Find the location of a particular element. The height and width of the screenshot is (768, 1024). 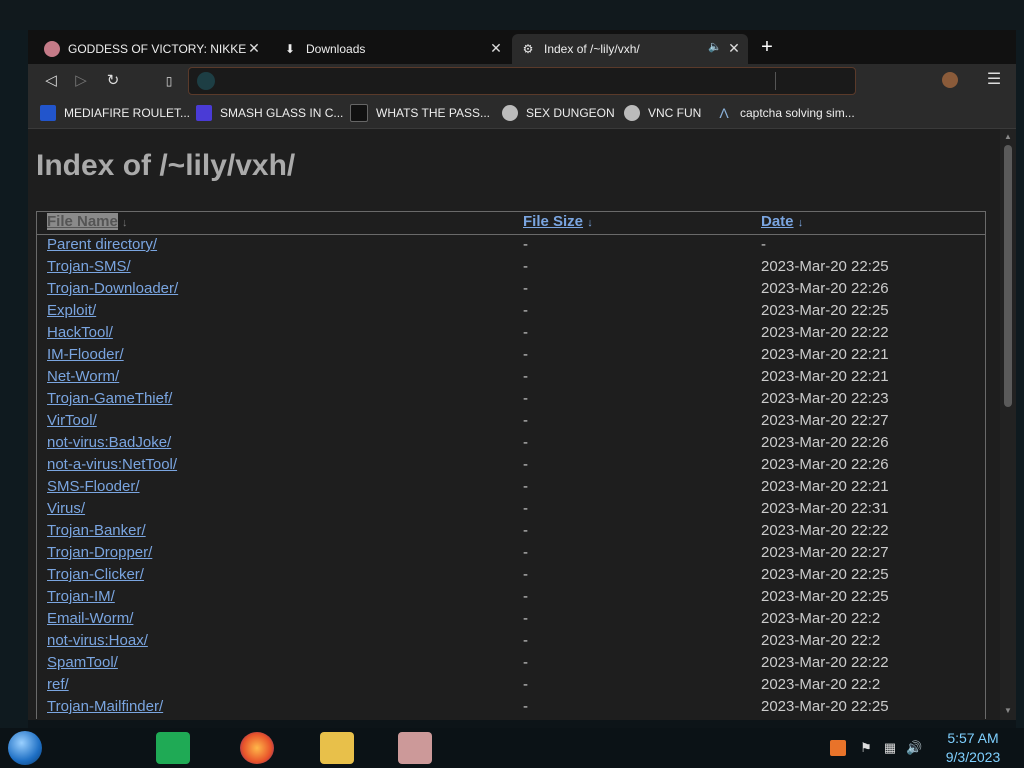

file-name-cell: SMS-Flooder/ is located at coordinates (93, 487).